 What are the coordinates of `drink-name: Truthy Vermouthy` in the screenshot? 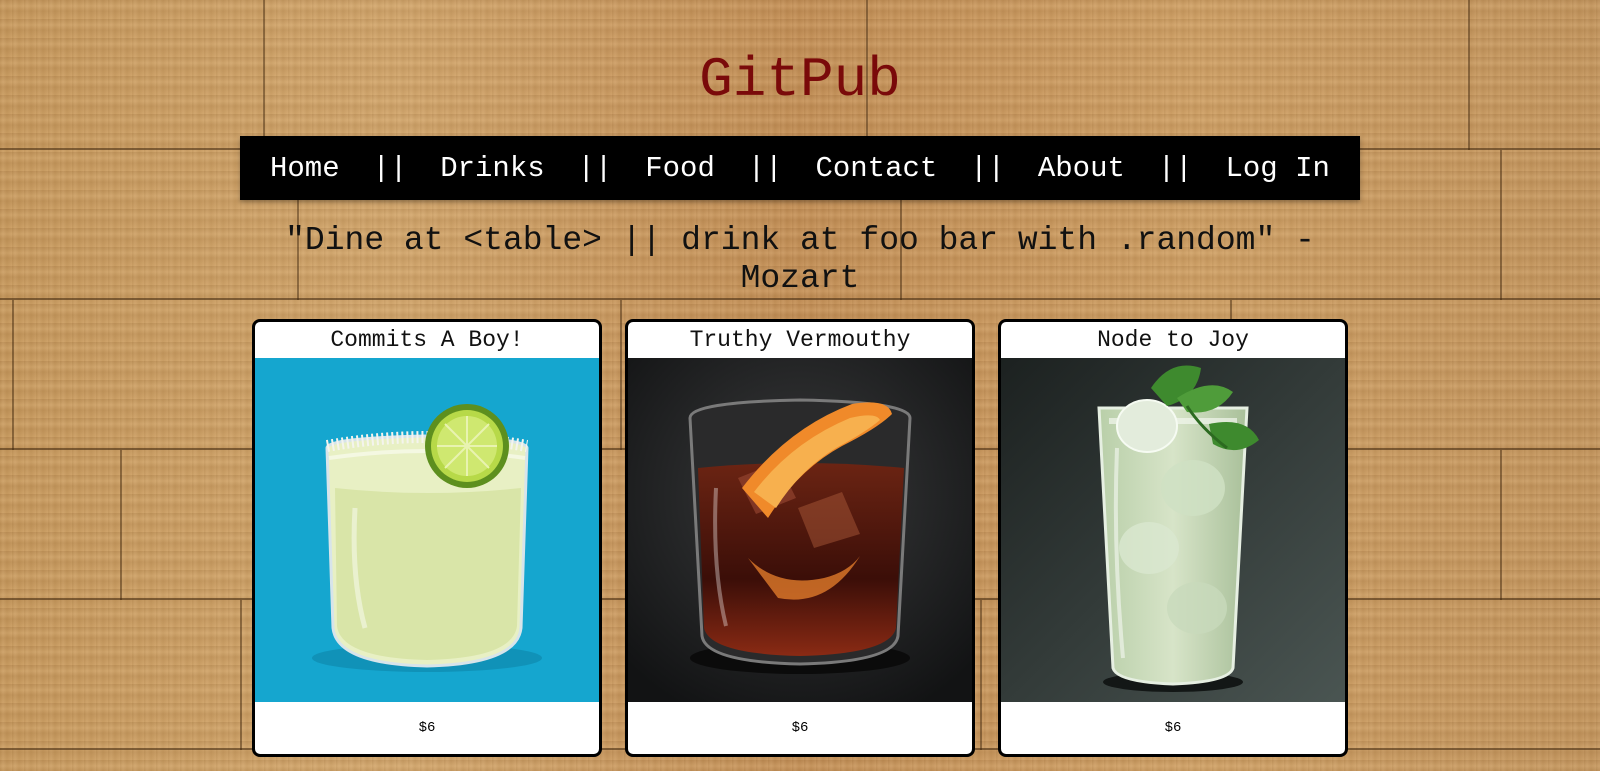 It's located at (800, 340).